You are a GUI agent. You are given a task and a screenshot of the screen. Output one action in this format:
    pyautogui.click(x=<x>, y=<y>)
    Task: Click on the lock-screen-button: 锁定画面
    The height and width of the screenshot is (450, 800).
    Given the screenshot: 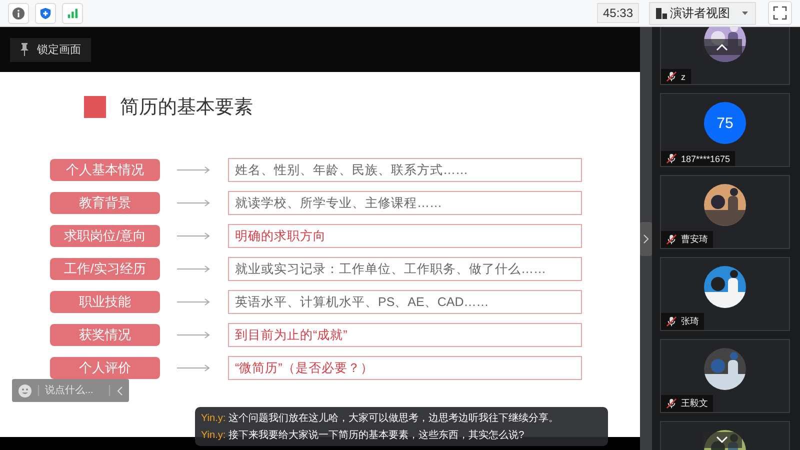 What is the action you would take?
    pyautogui.click(x=50, y=50)
    